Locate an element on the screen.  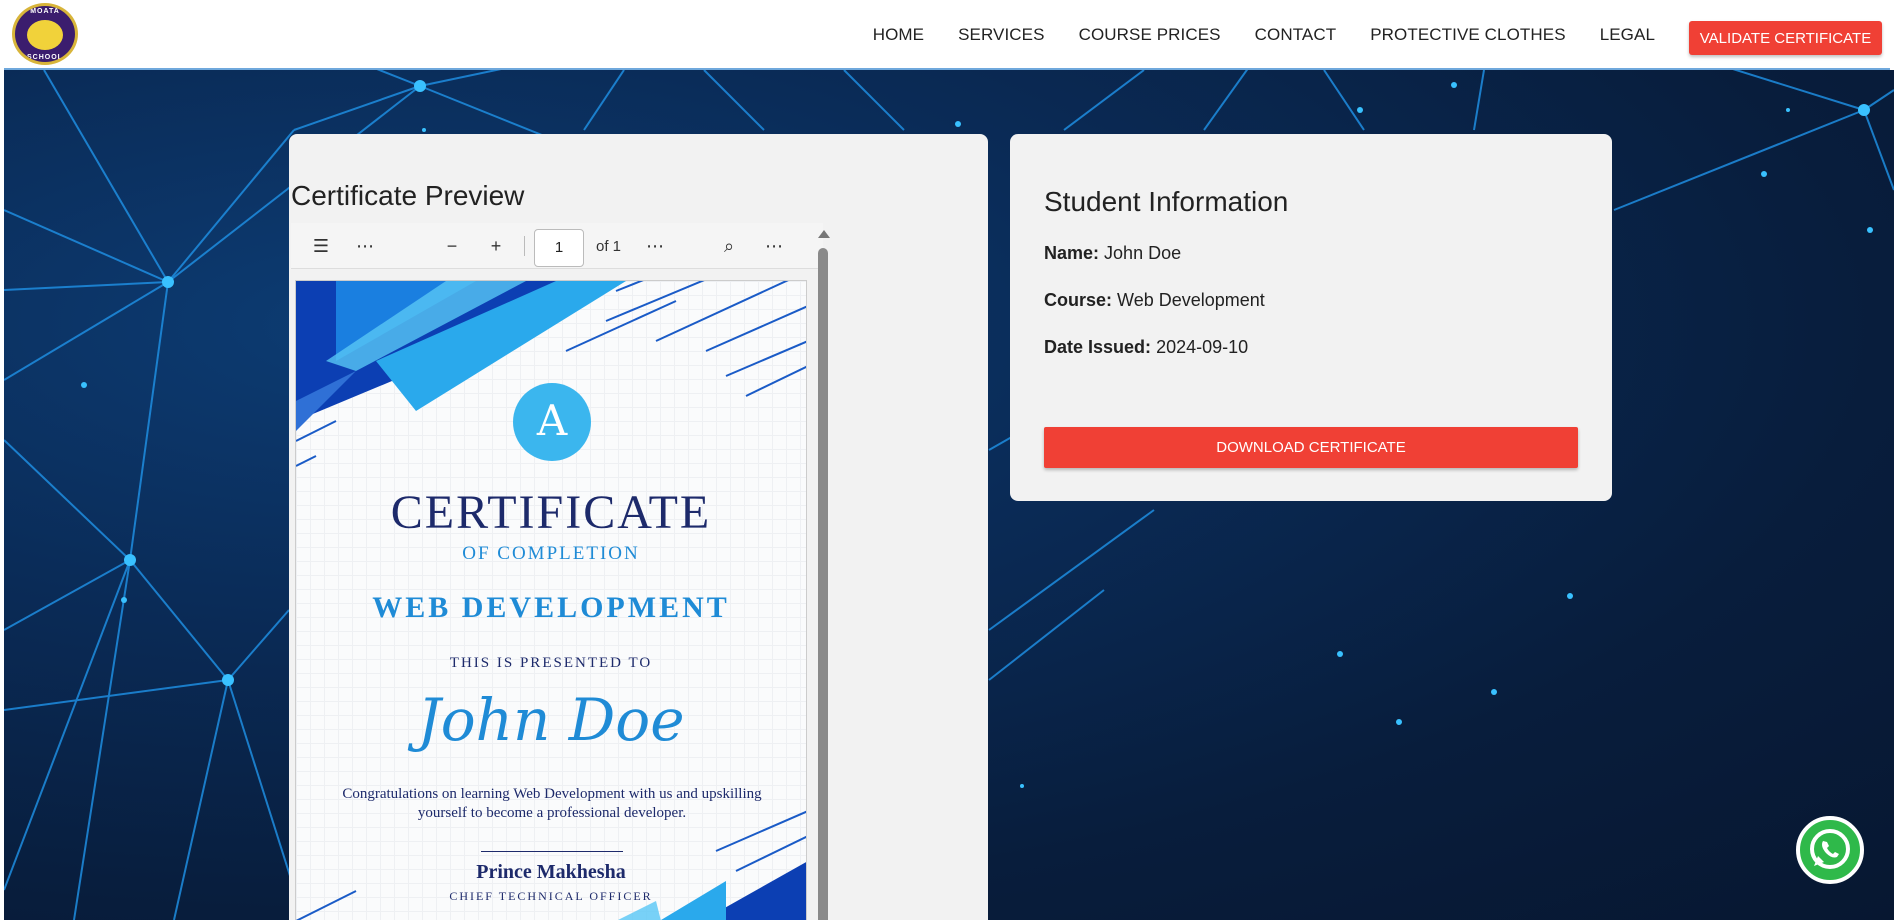
certificate-signer-role: CHIEF TECHNICAL OFFICER is located at coordinates (551, 896).